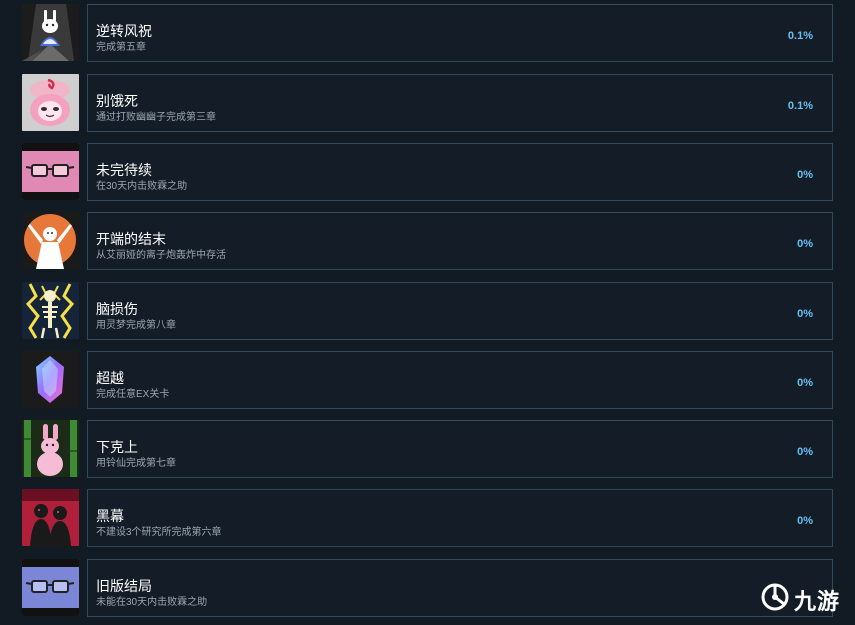  Describe the element at coordinates (110, 378) in the screenshot. I see `achievement-title: 超越` at that location.